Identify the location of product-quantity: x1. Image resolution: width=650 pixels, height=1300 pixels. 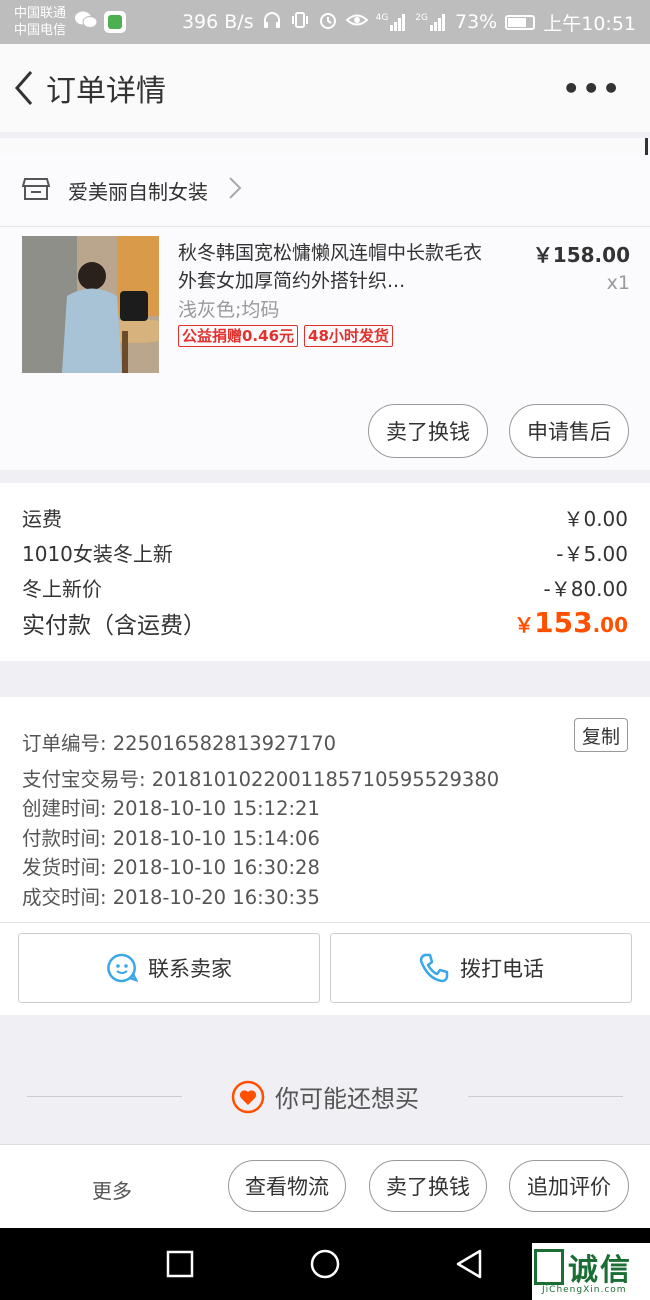
(618, 283).